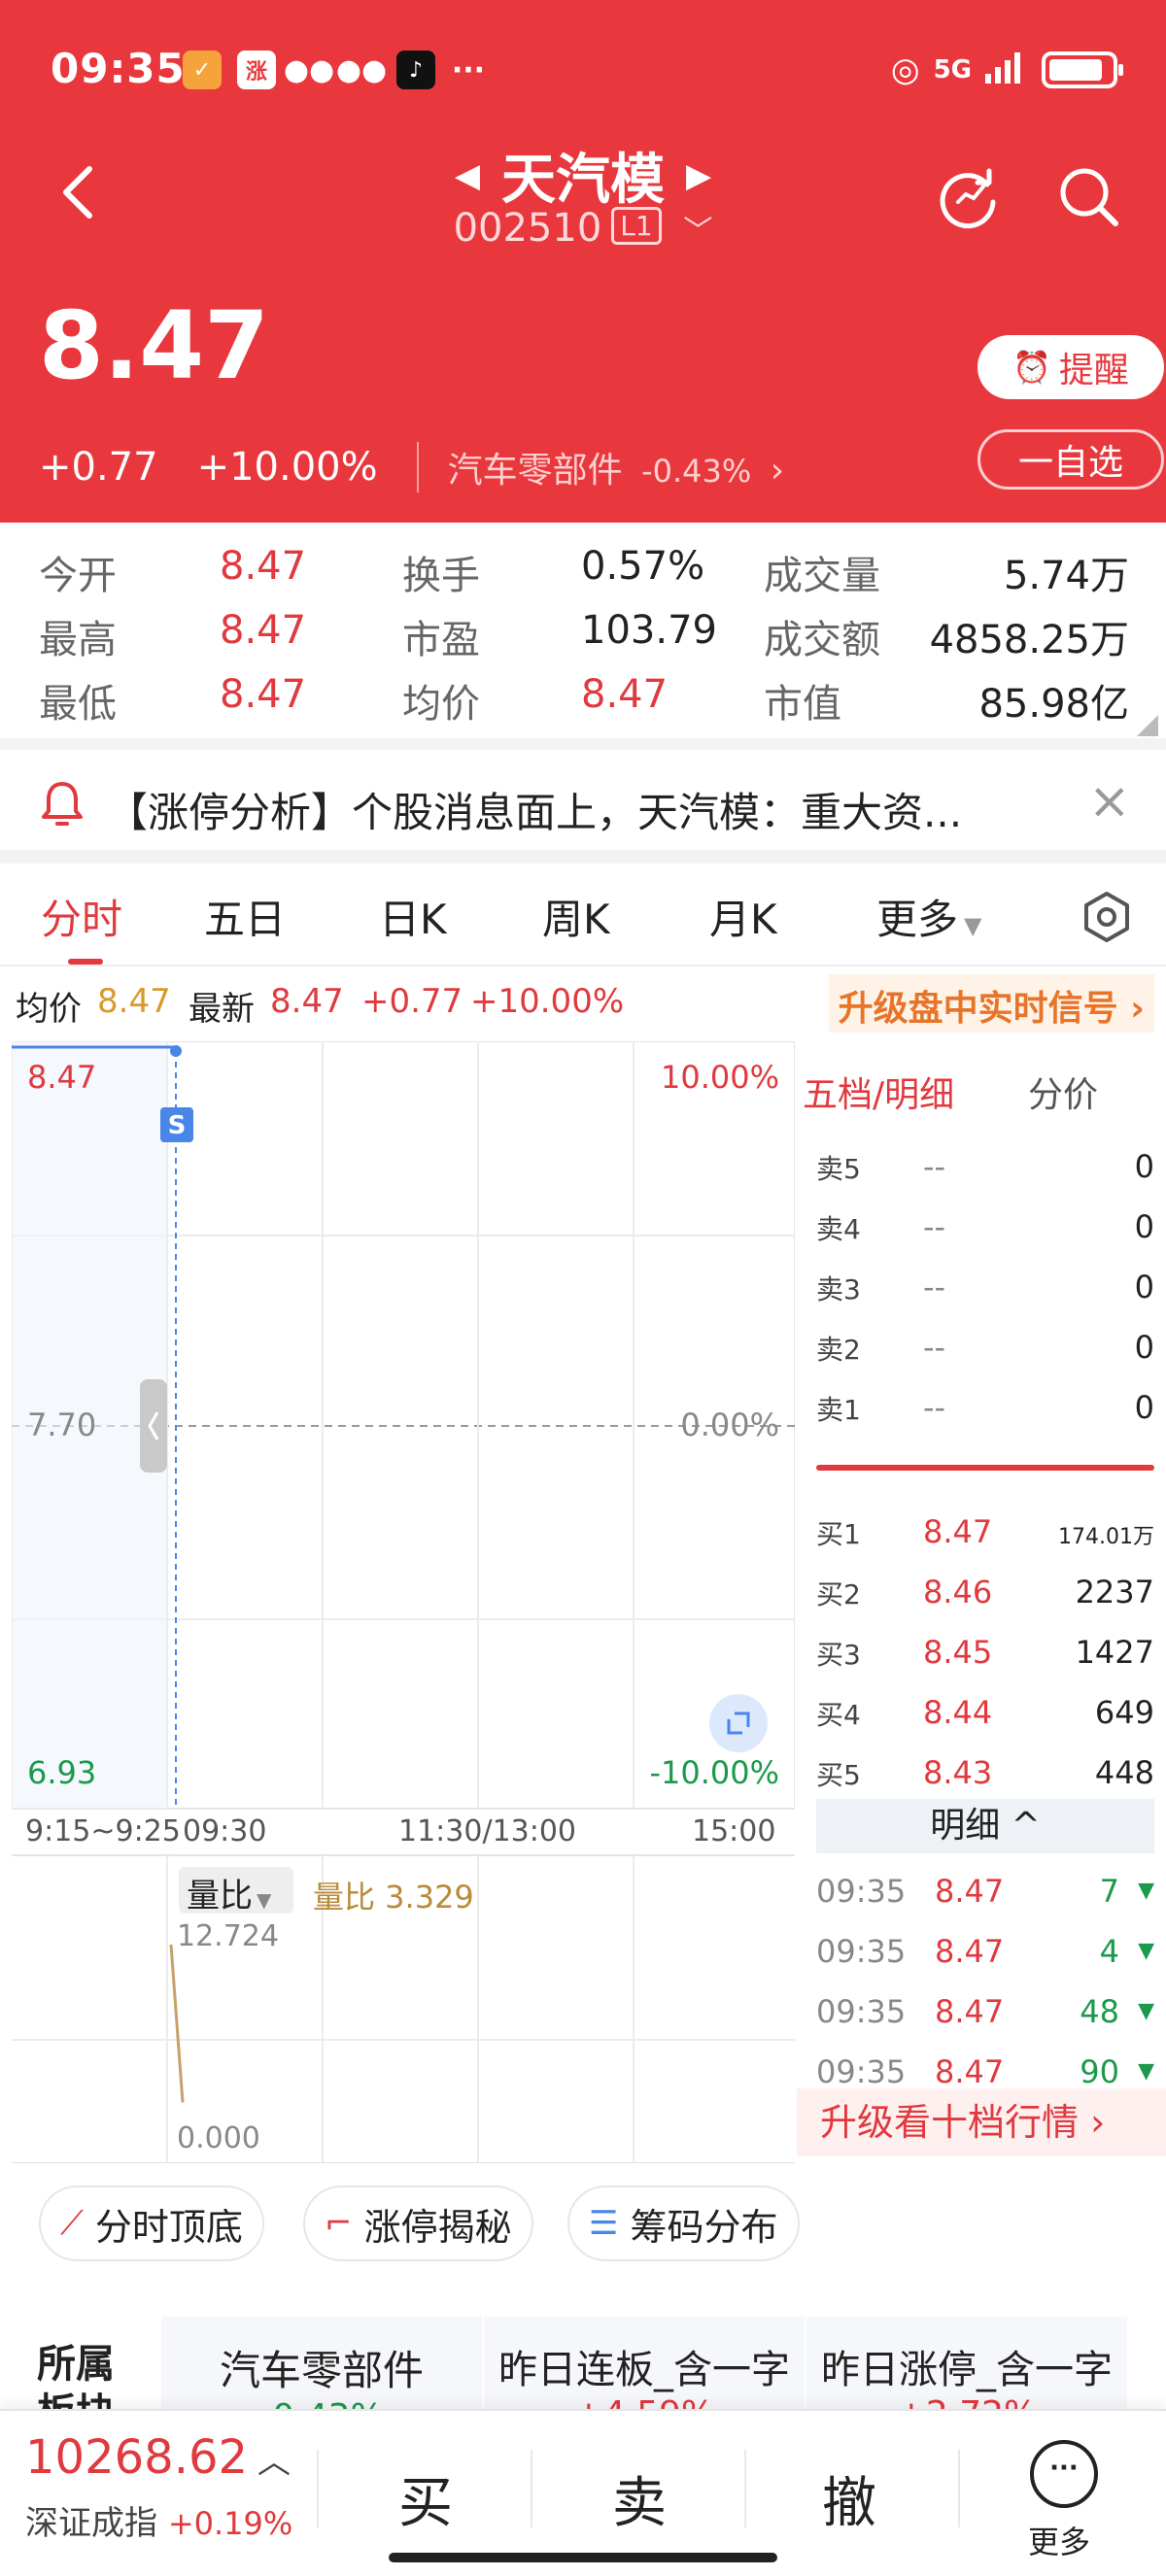  Describe the element at coordinates (1109, 801) in the screenshot. I see `close-icon: ×` at that location.